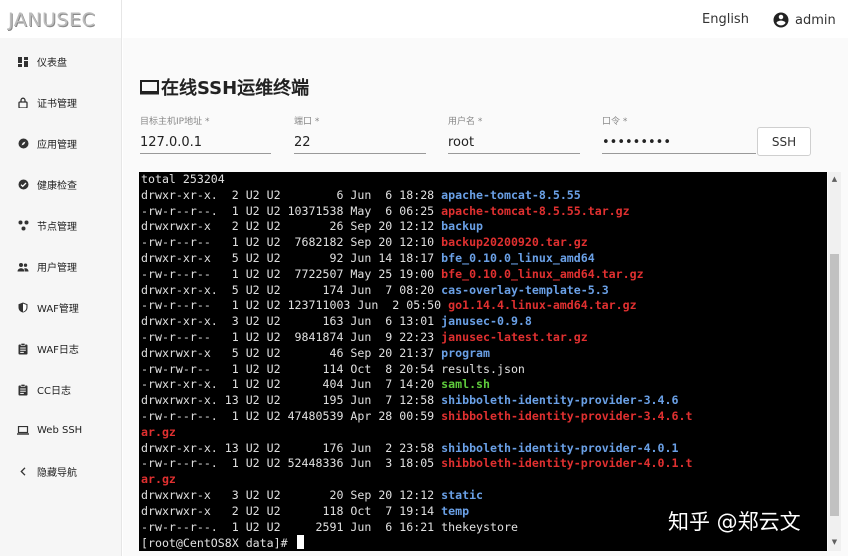  I want to click on laptop-icon, so click(23, 431).